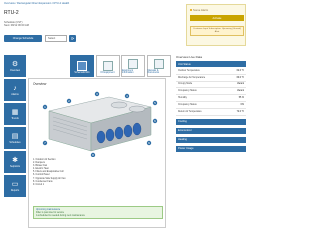 The image size is (320, 240). I want to click on kv-row: Discharge Air Temperature 60.0 °F, so click(211, 78).